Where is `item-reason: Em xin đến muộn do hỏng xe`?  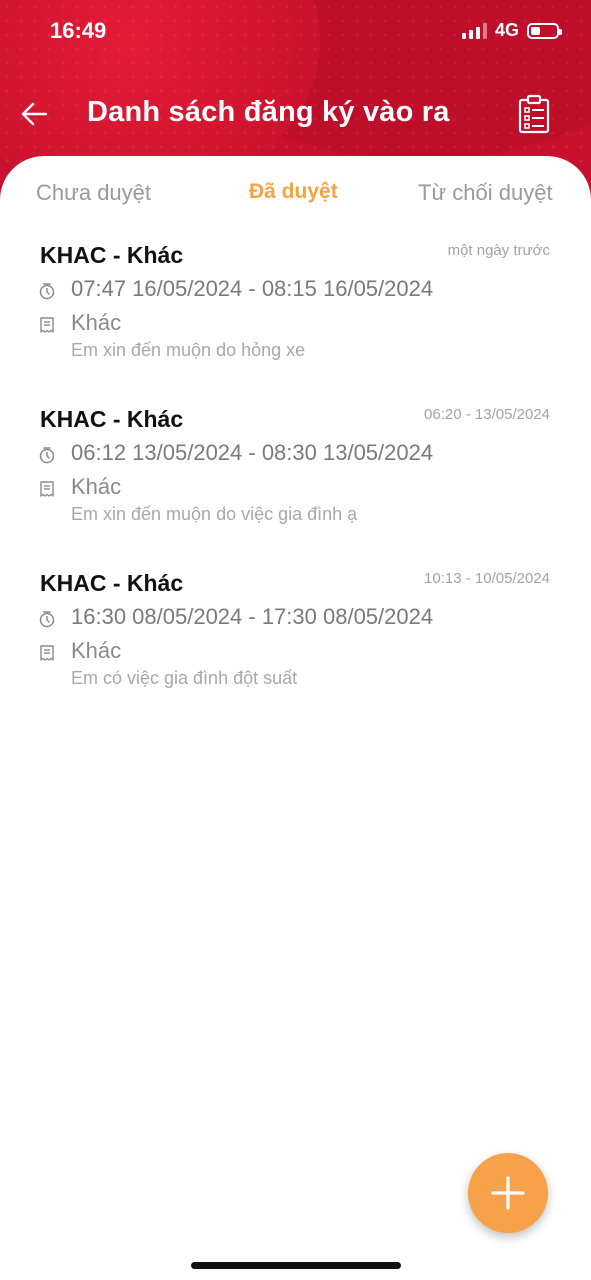 item-reason: Em xin đến muộn do hỏng xe is located at coordinates (188, 350).